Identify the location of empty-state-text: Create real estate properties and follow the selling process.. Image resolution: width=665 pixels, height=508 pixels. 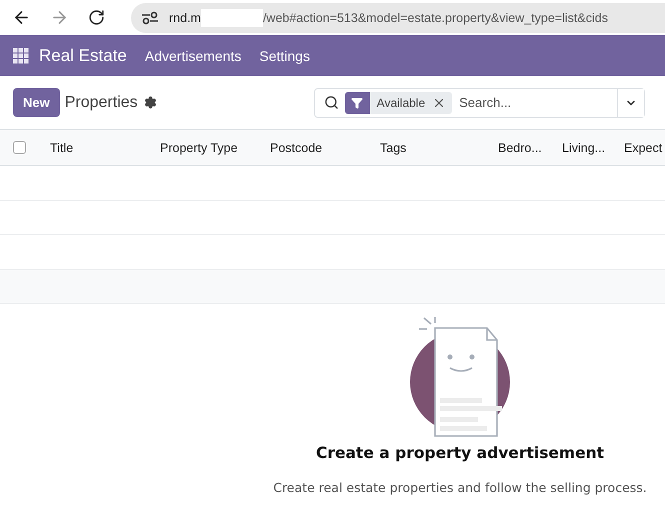
(460, 487).